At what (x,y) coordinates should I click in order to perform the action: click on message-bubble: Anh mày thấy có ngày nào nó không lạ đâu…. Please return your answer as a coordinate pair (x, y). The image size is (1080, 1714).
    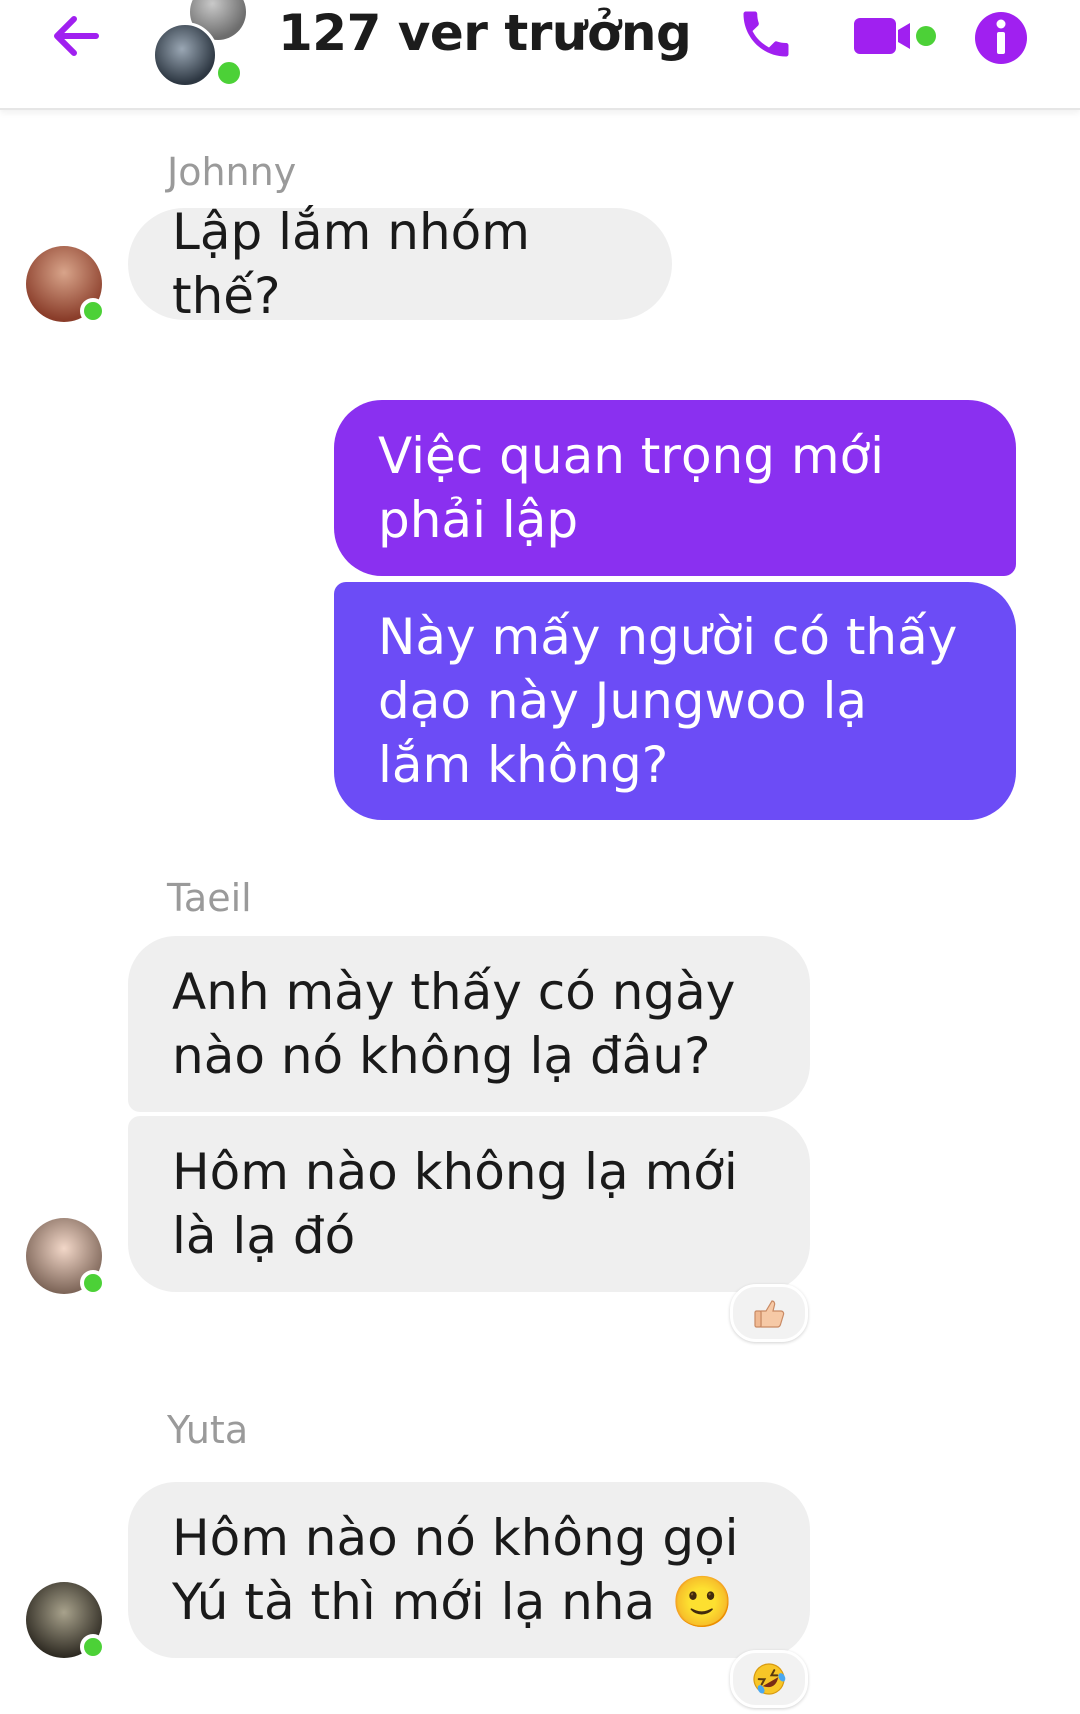
    Looking at the image, I should click on (469, 1024).